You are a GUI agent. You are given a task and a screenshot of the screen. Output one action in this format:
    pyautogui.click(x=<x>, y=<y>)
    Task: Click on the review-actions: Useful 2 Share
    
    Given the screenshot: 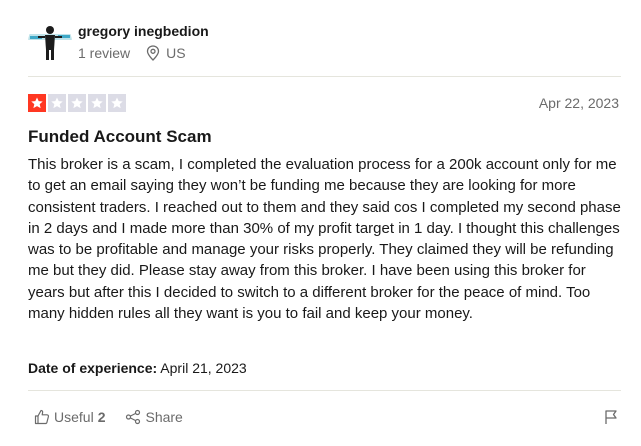 What is the action you would take?
    pyautogui.click(x=326, y=417)
    